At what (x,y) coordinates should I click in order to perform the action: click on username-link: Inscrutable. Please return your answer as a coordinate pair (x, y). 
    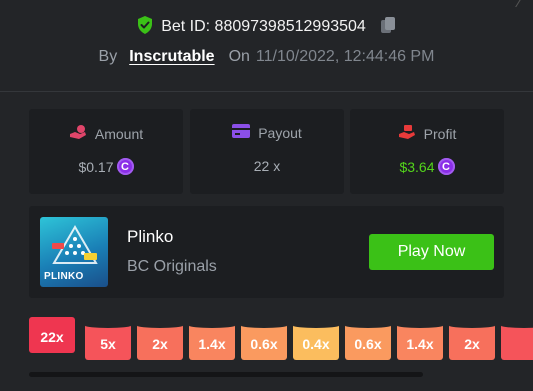
    Looking at the image, I should click on (171, 57).